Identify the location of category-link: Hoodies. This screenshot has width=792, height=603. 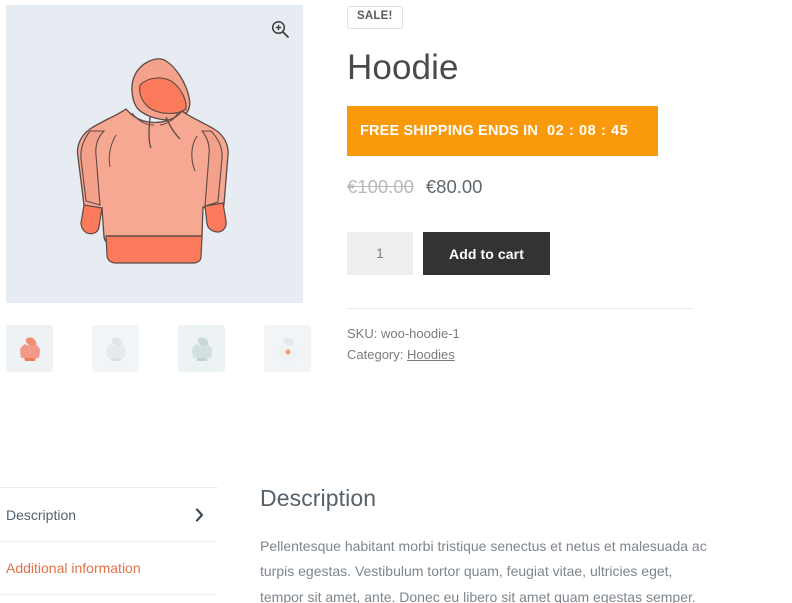
(431, 354).